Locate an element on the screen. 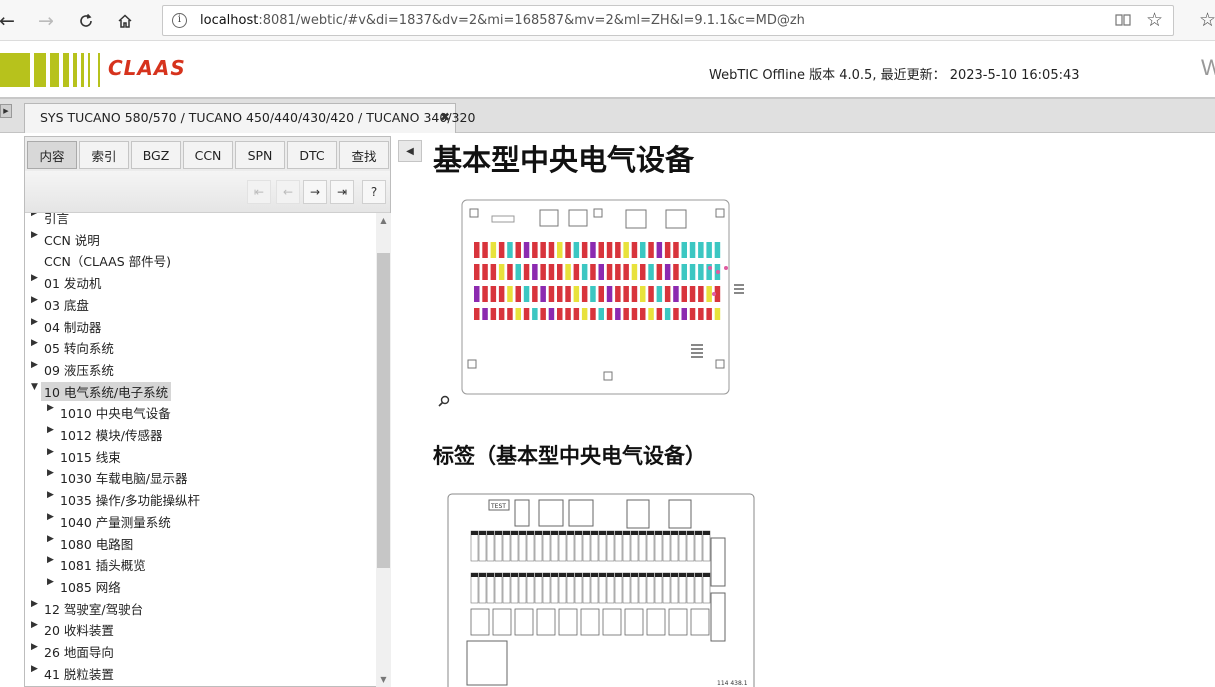 The image size is (1215, 687). first-page-icon: ⇤ is located at coordinates (259, 192).